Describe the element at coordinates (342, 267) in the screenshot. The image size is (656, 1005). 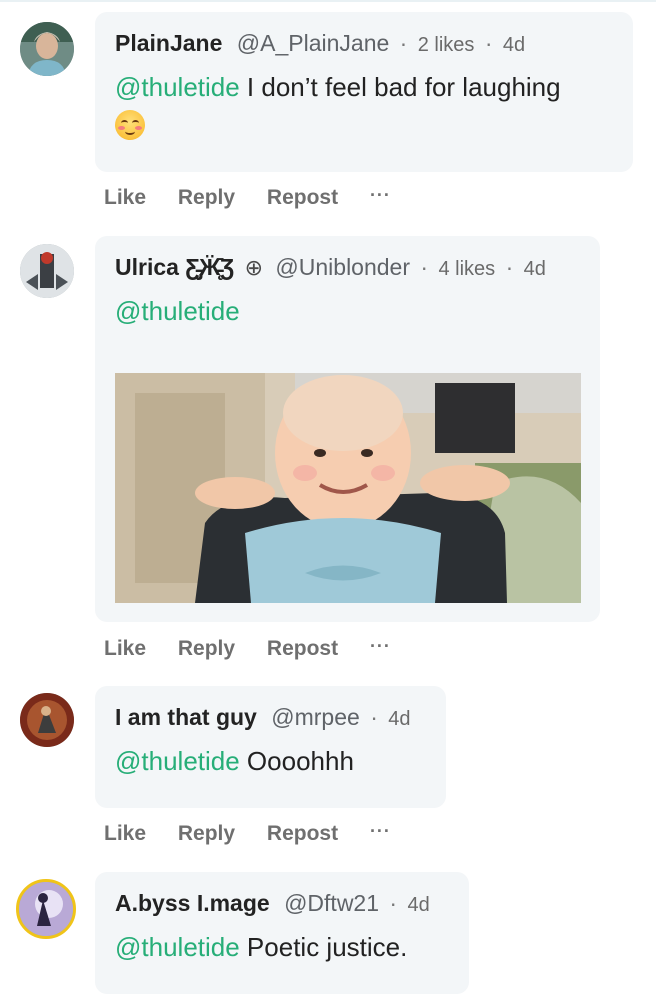
I see `author-handle: @Uniblonder` at that location.